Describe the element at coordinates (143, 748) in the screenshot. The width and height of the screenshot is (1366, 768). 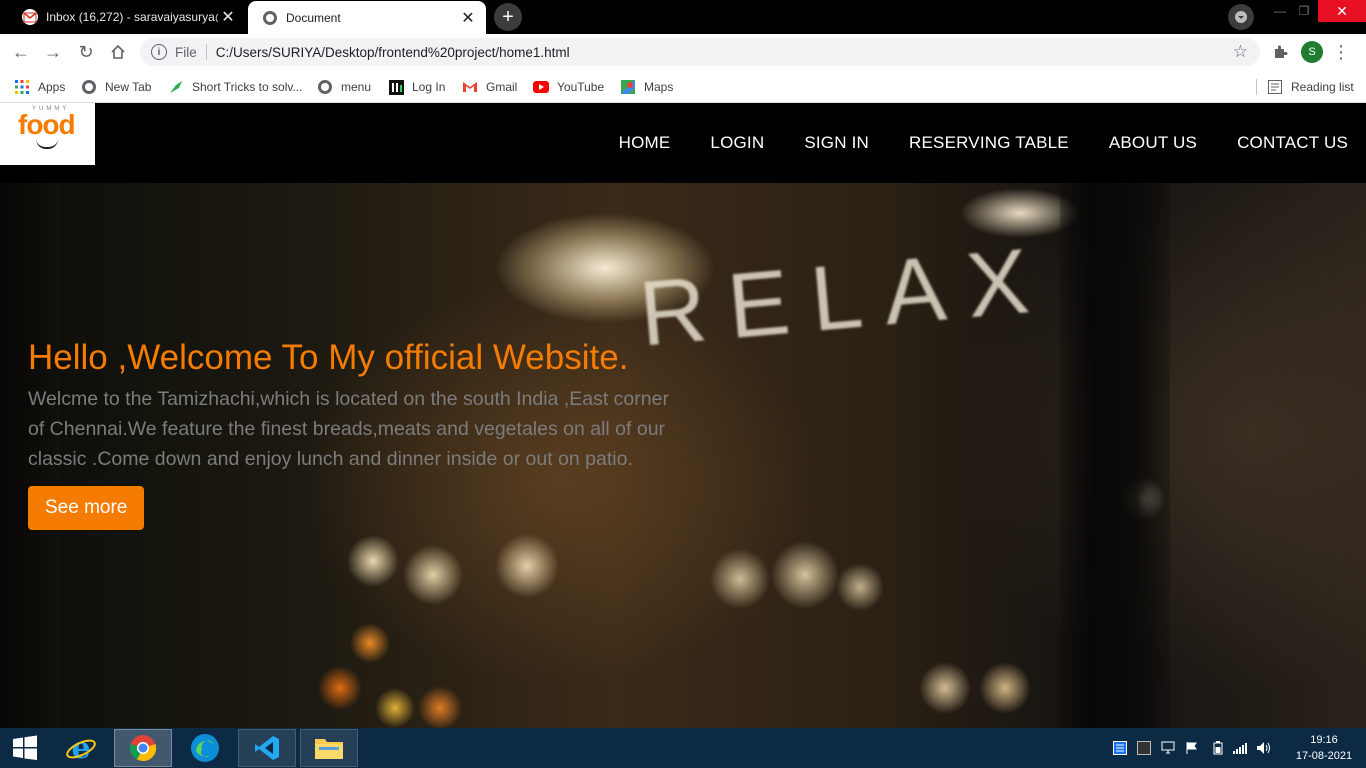
I see `chrome-icon` at that location.